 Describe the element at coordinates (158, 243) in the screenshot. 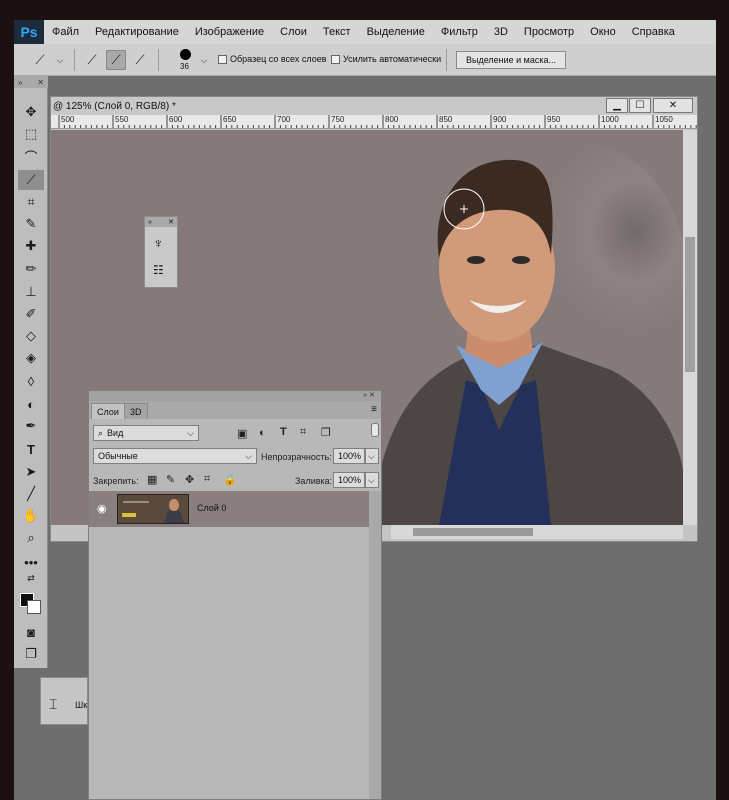

I see `brush-presets-icon: ♆` at that location.